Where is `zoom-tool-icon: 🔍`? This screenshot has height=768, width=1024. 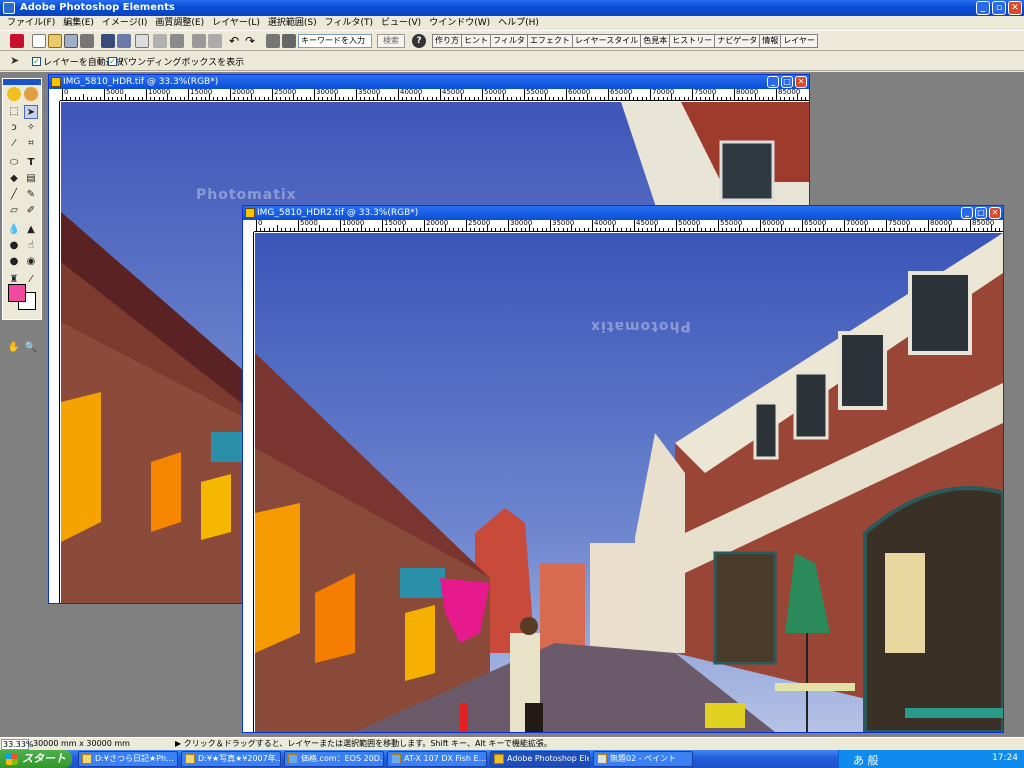
zoom-tool-icon: 🔍 is located at coordinates (31, 348).